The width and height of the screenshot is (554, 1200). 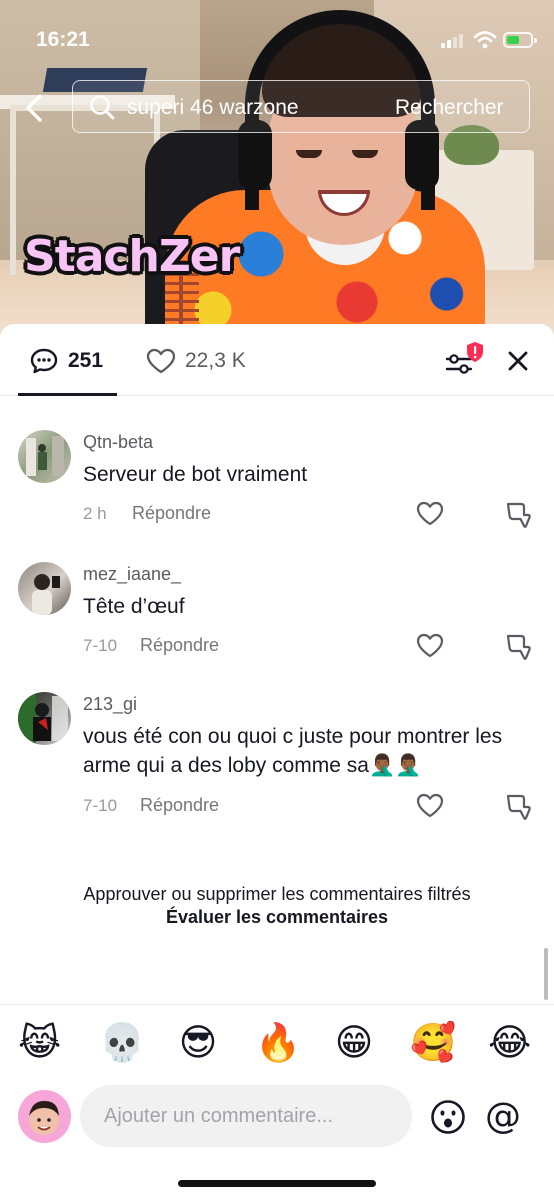 What do you see at coordinates (503, 1117) in the screenshot?
I see `at-sign-icon: @` at bounding box center [503, 1117].